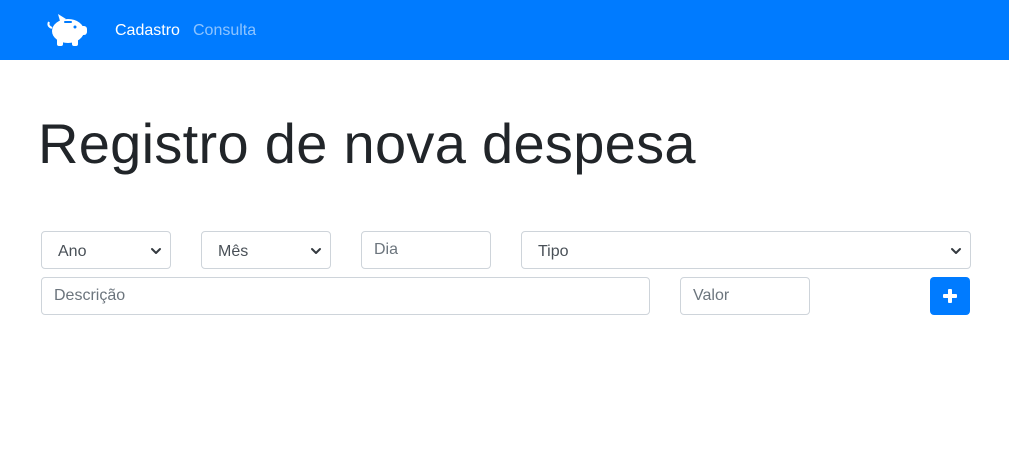 The image size is (1009, 467). What do you see at coordinates (72, 251) in the screenshot?
I see `ano-select-value: Ano` at bounding box center [72, 251].